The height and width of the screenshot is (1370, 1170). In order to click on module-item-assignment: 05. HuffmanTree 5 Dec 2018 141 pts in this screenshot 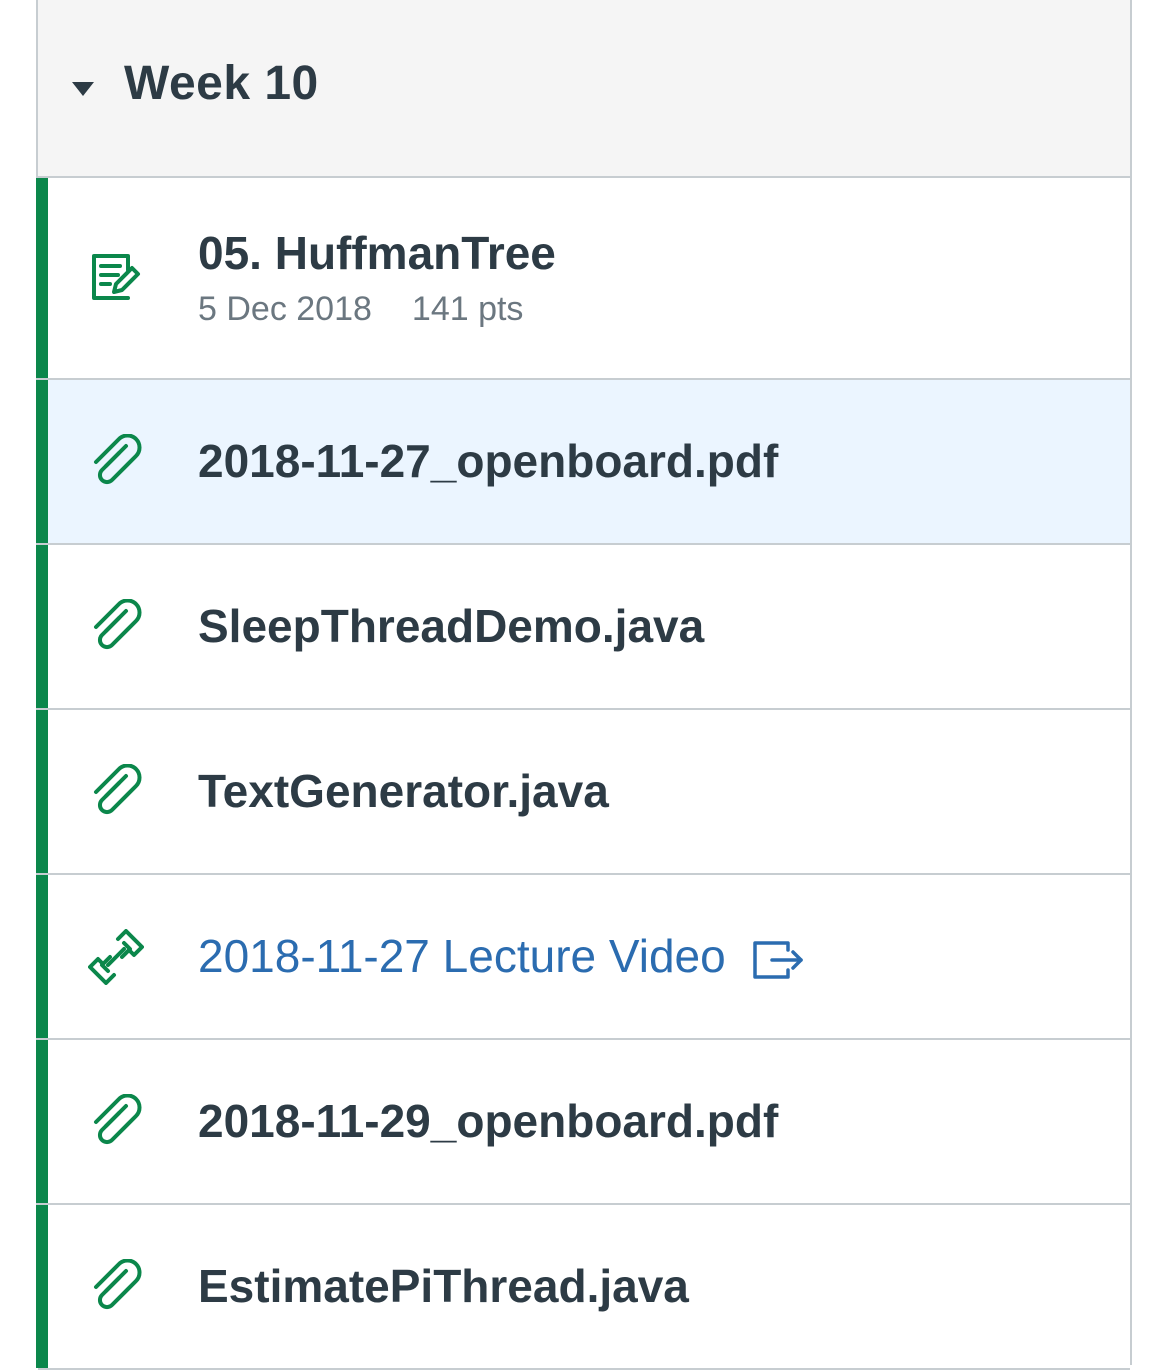, I will do `click(583, 279)`.